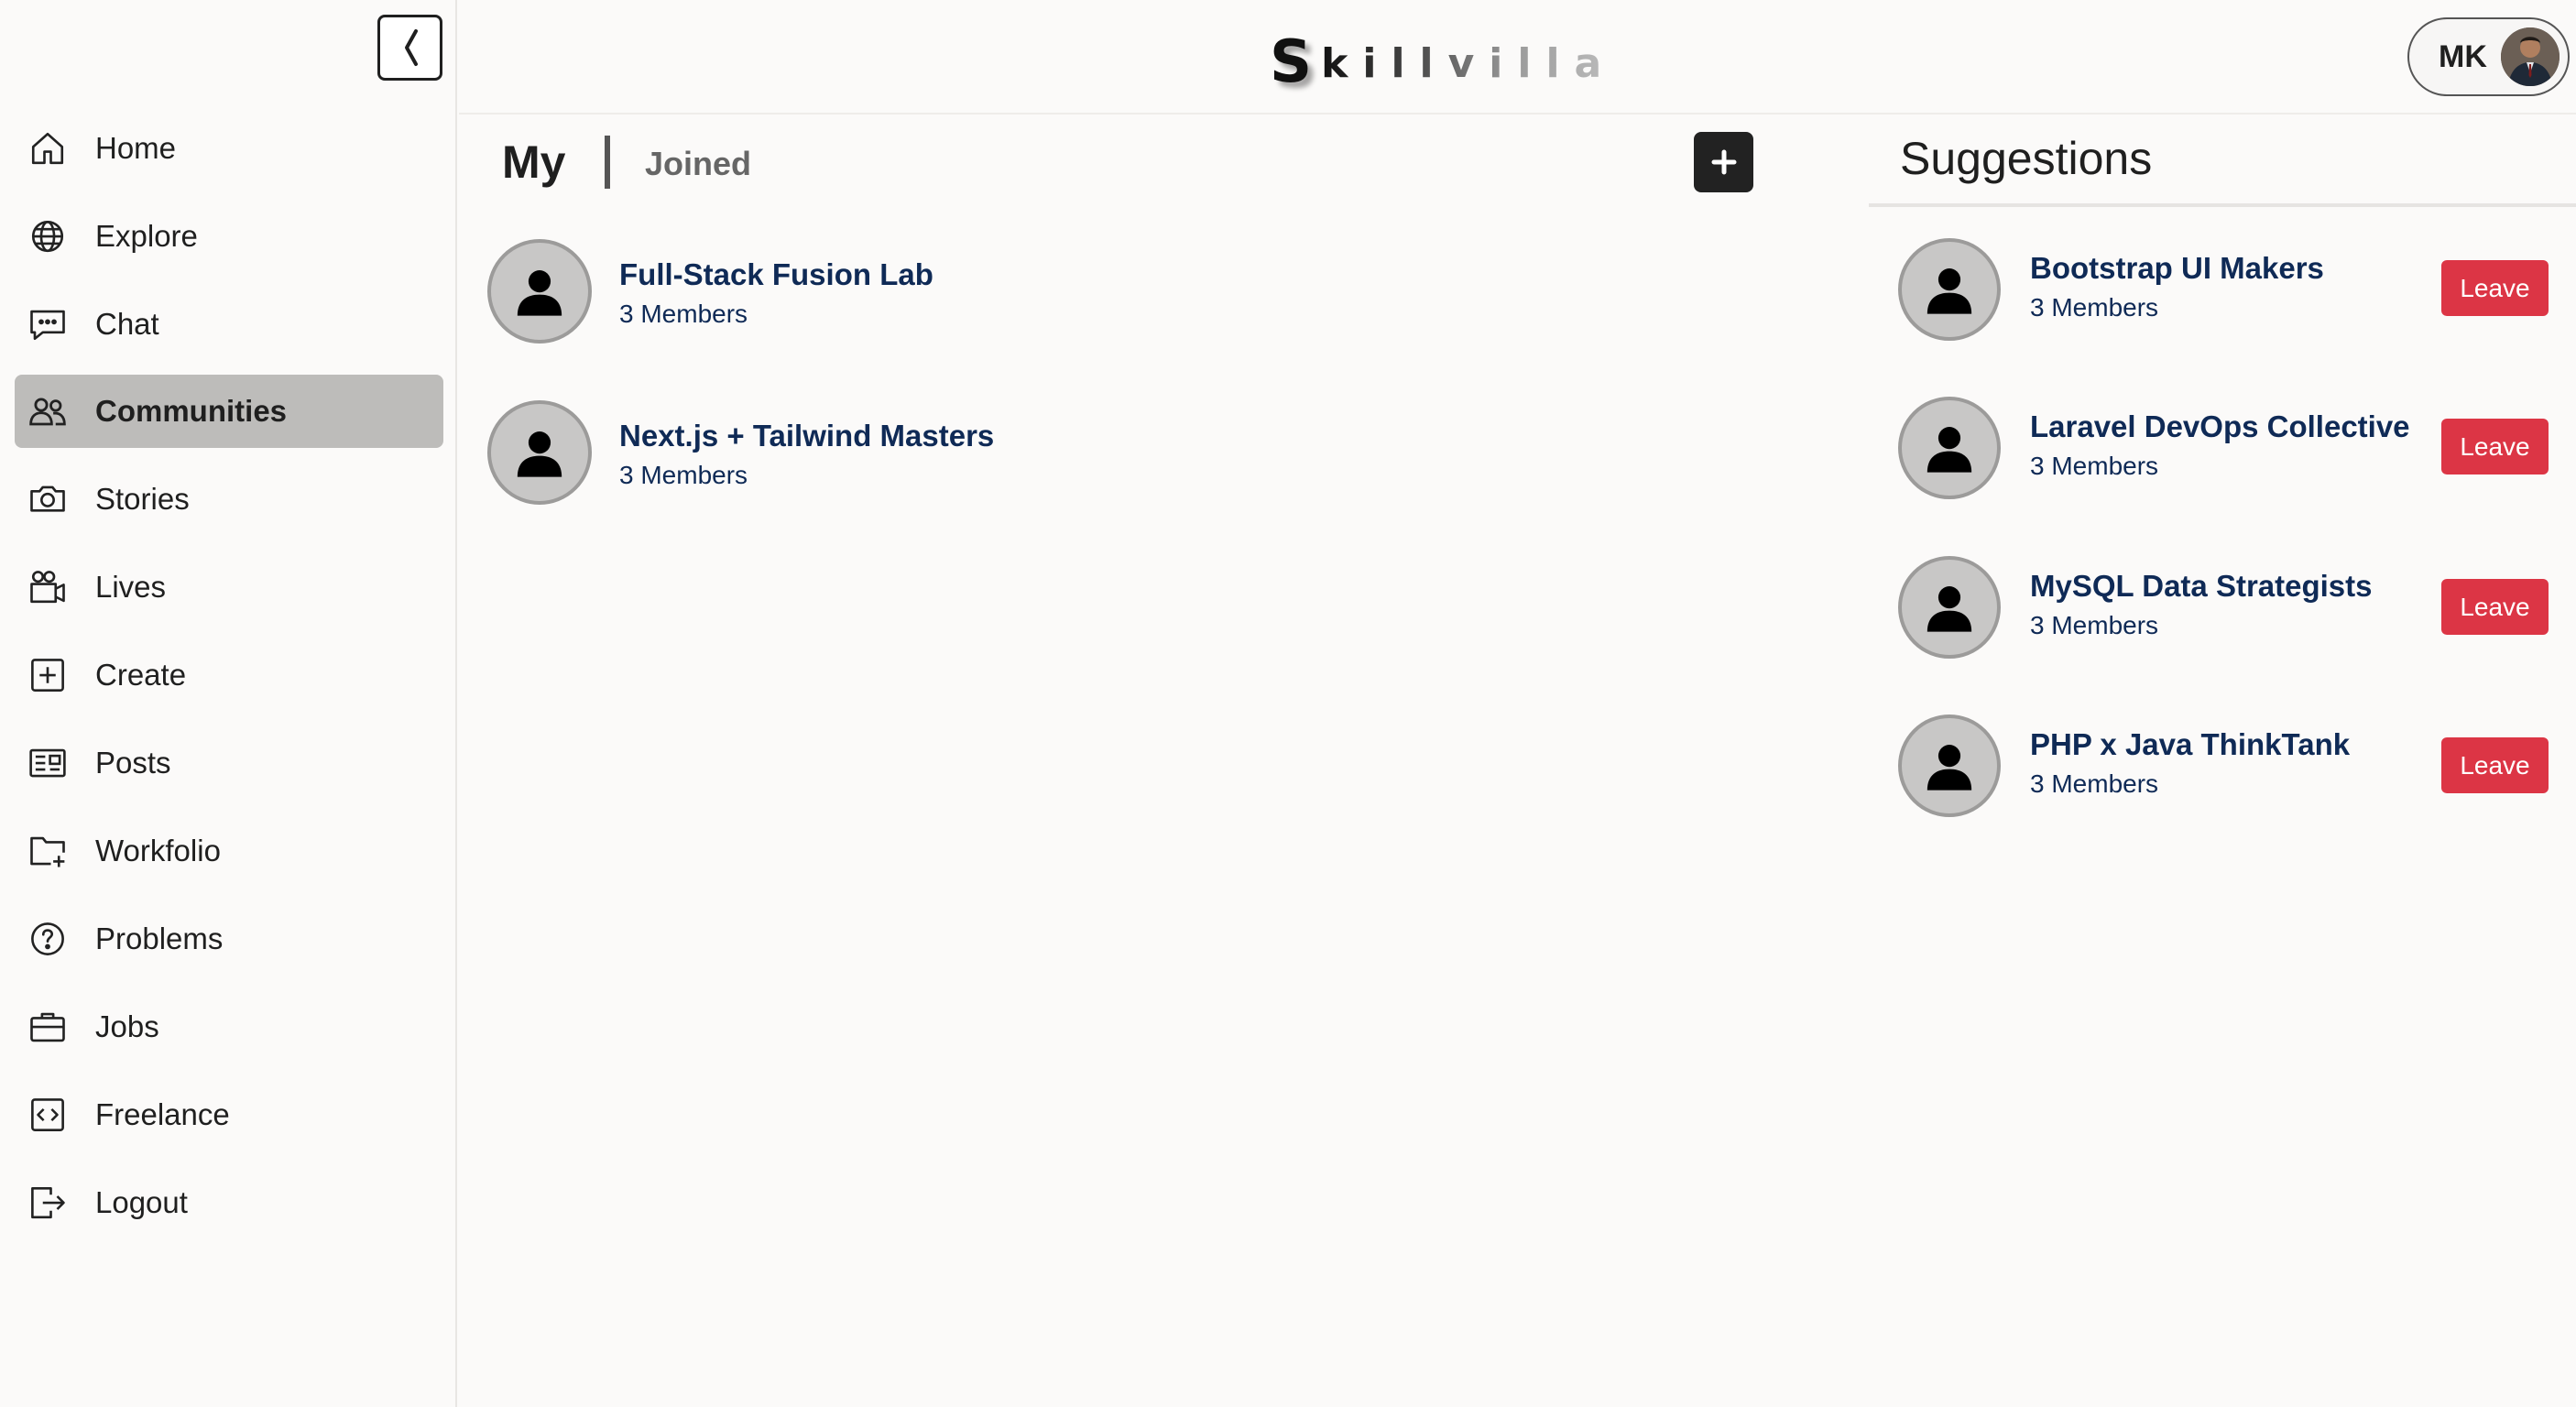 This screenshot has width=2576, height=1407. I want to click on sidebar-item-communities: Communities, so click(229, 411).